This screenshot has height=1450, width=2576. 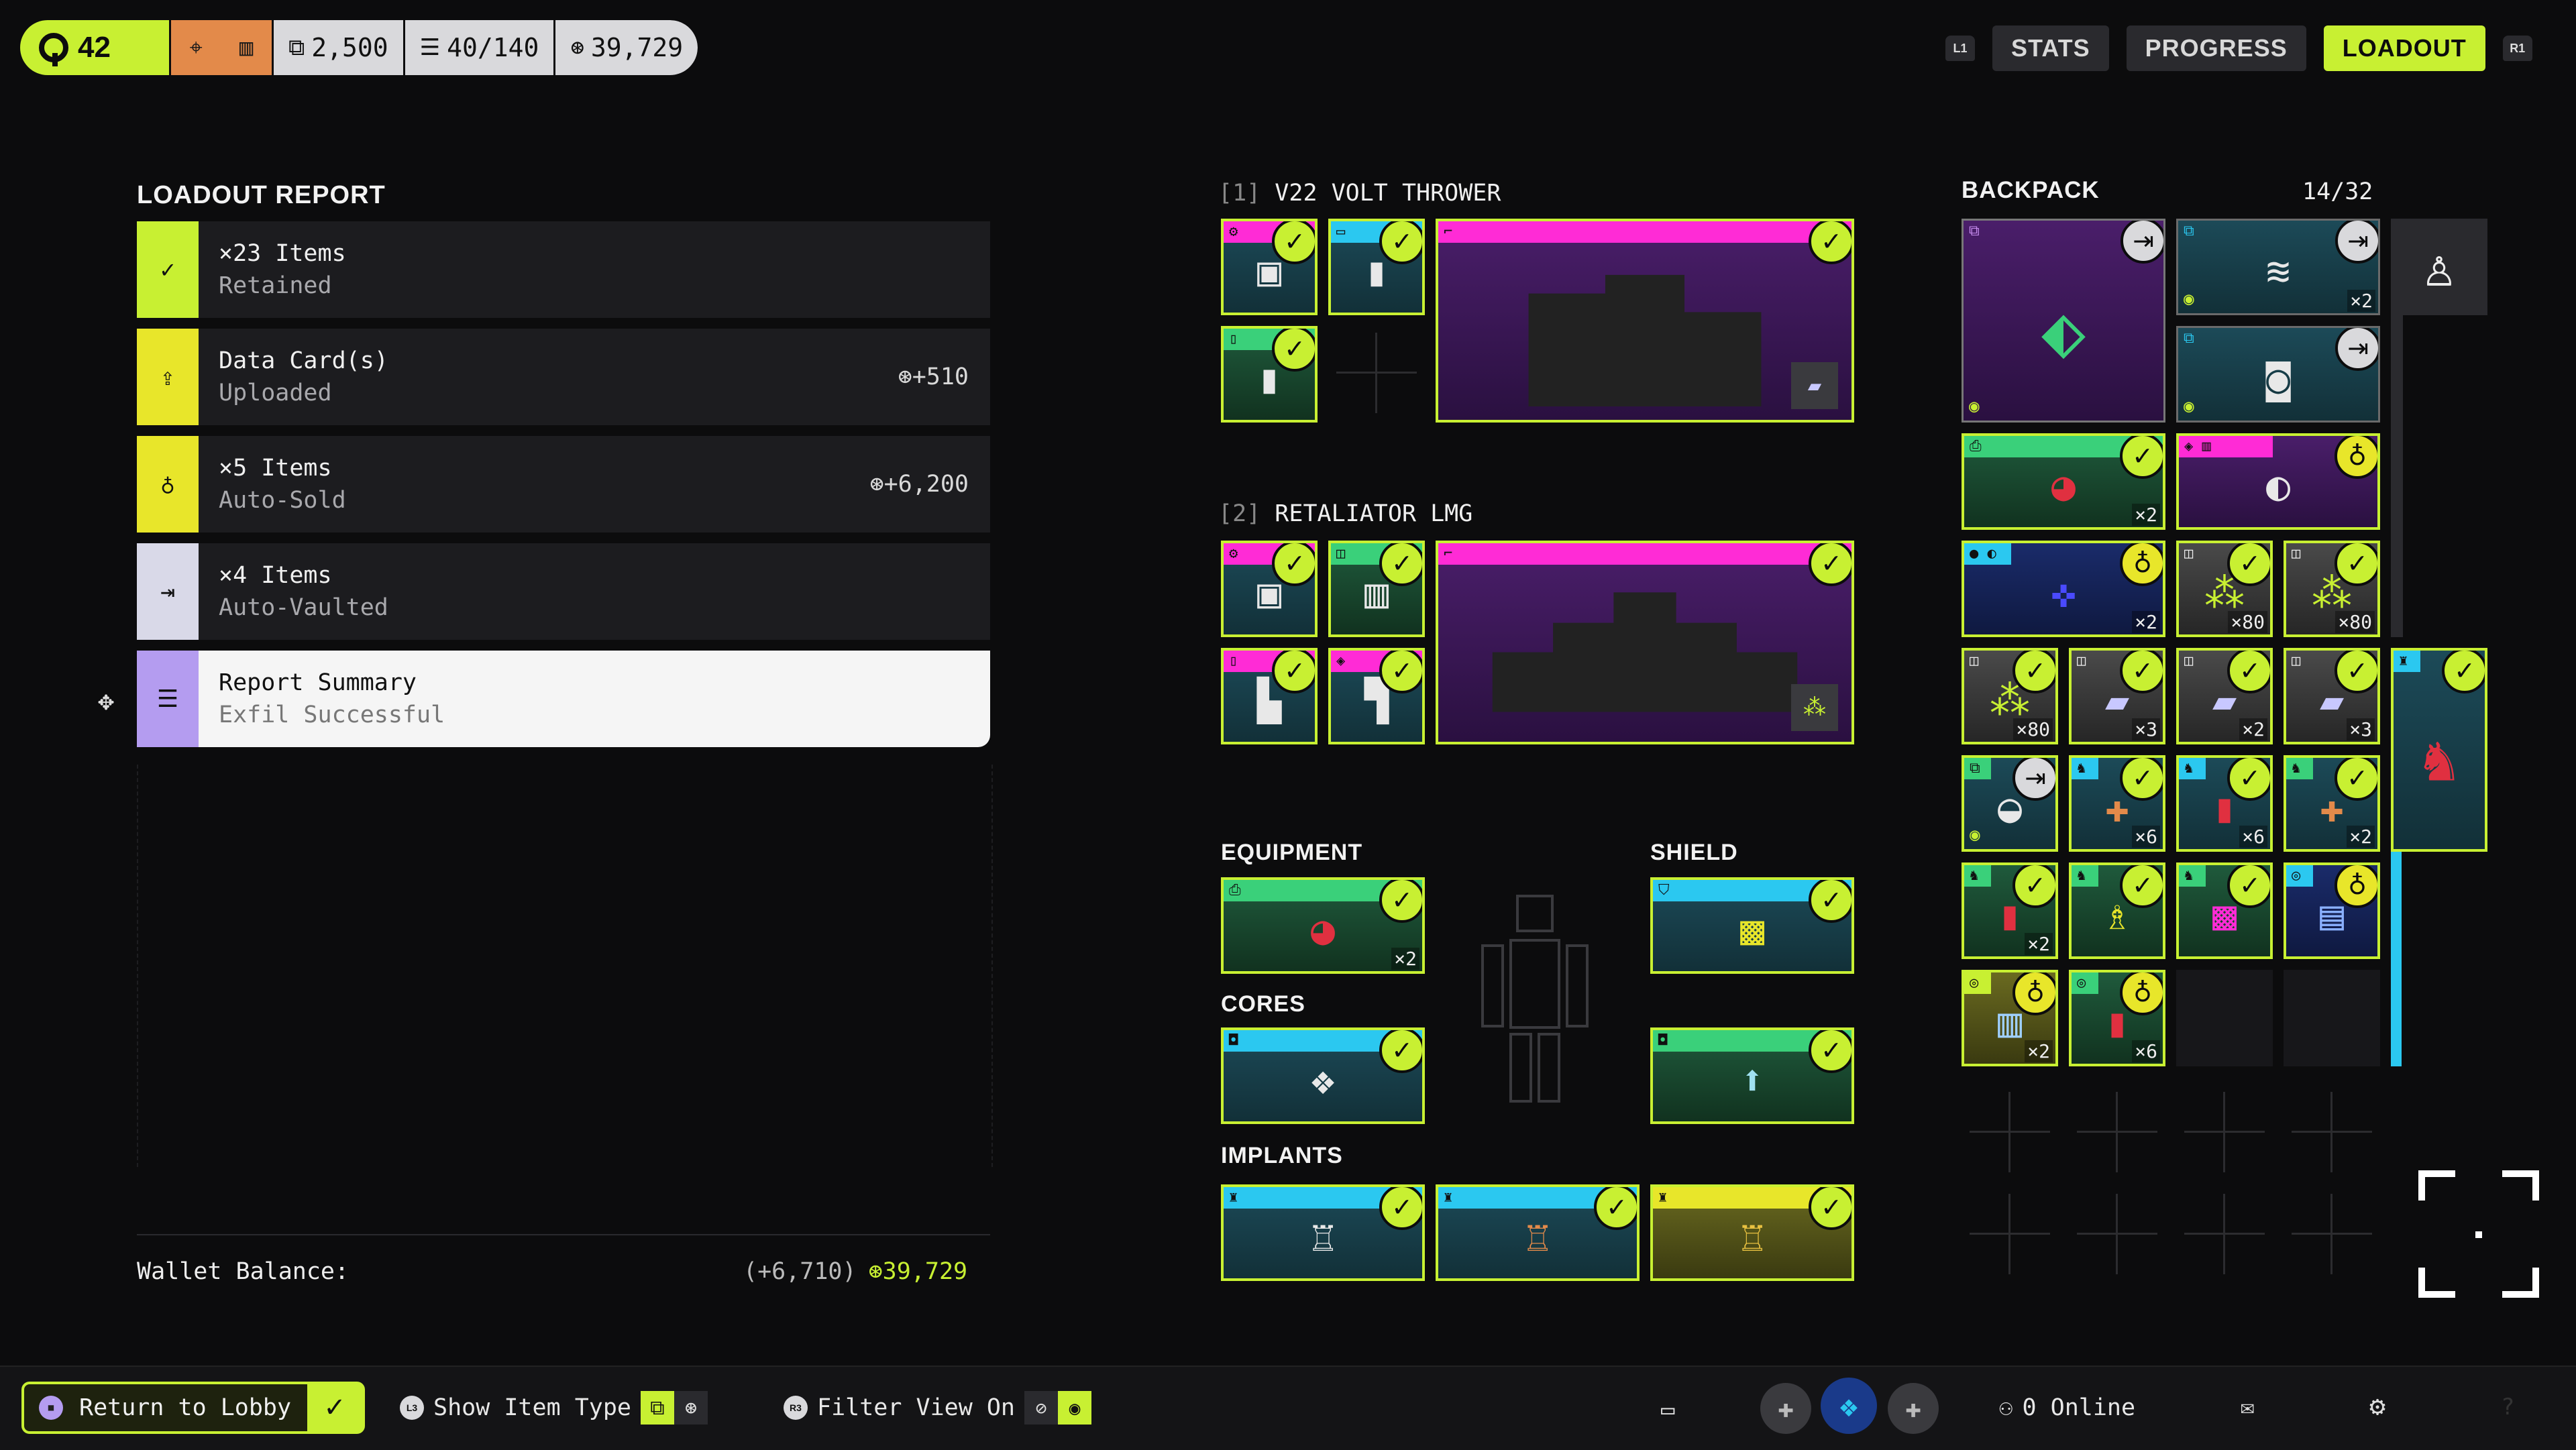 I want to click on r3-button-icon: R3, so click(x=796, y=1408).